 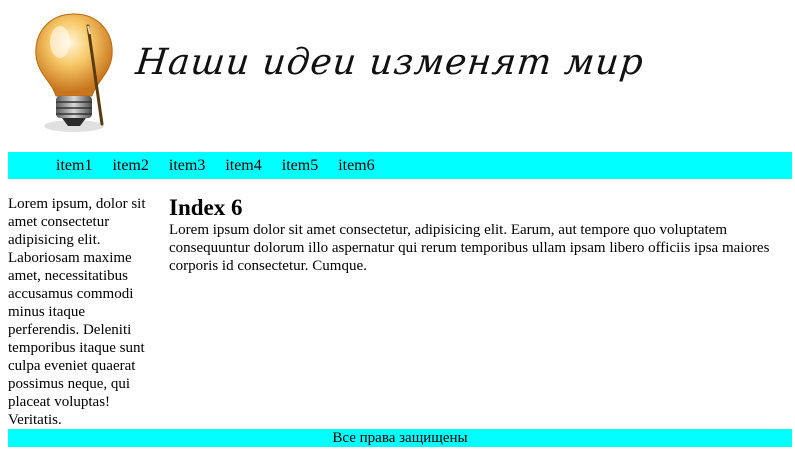 I want to click on page-heading: Index 6, so click(x=206, y=207).